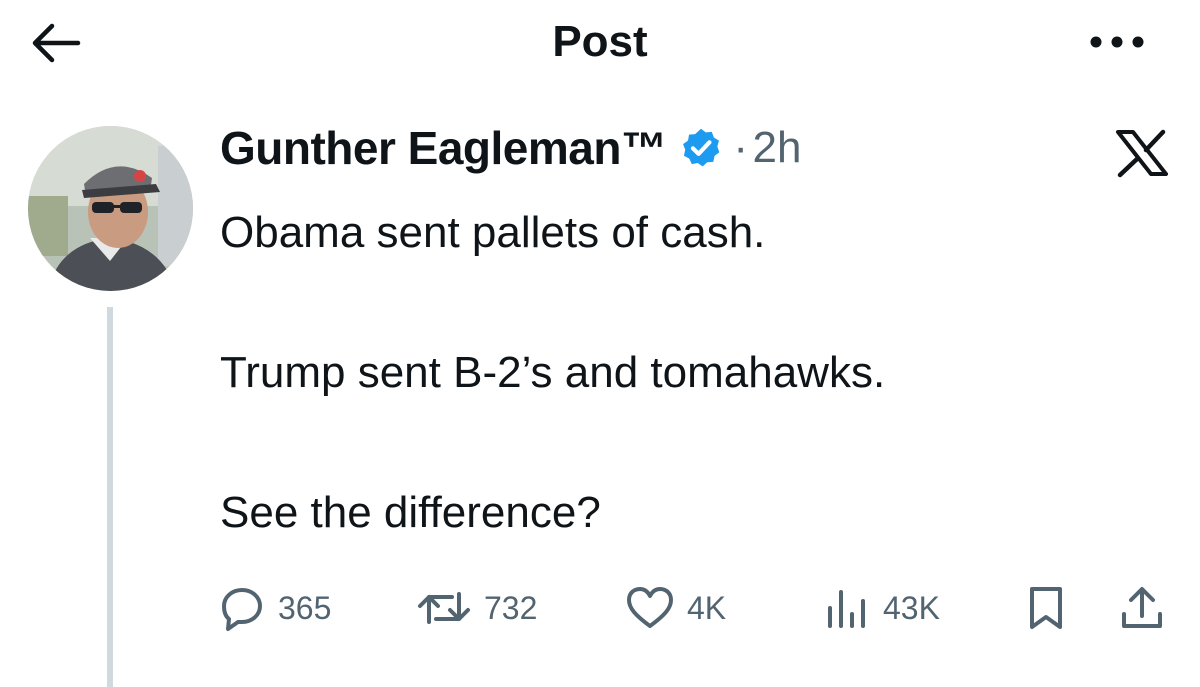  I want to click on reply-count: 365, so click(305, 607).